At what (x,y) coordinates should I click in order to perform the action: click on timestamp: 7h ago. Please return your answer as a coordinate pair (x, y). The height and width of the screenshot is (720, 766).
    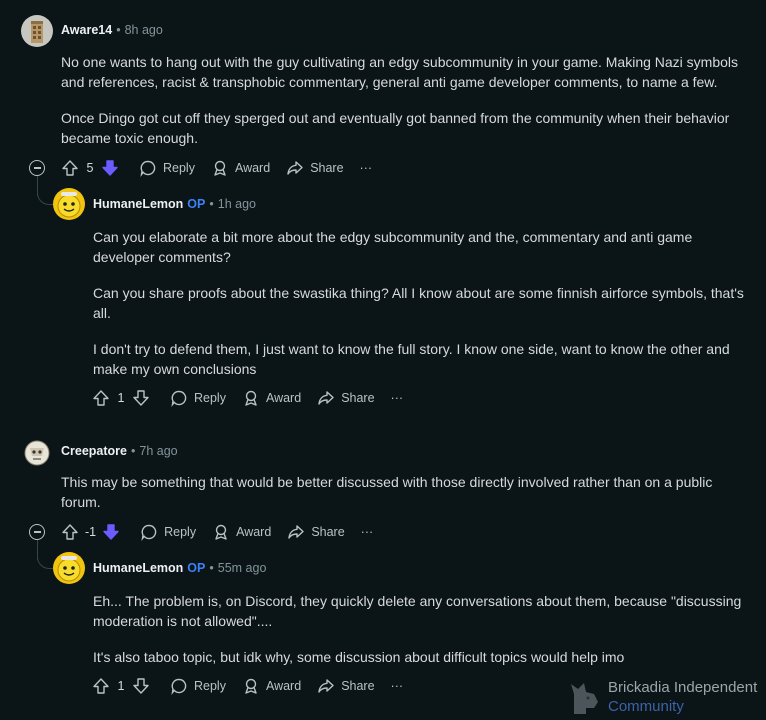
    Looking at the image, I should click on (158, 451).